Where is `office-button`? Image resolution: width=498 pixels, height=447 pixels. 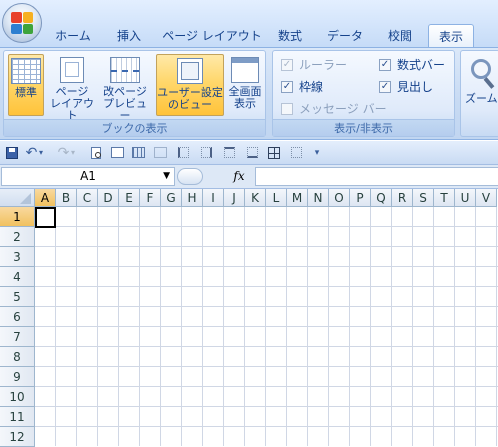 office-button is located at coordinates (22, 23).